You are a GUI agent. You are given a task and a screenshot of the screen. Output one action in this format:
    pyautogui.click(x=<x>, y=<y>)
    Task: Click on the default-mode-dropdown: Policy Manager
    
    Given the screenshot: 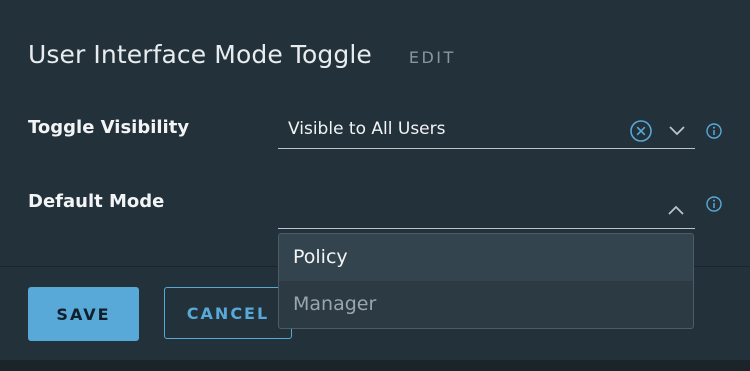 What is the action you would take?
    pyautogui.click(x=486, y=281)
    